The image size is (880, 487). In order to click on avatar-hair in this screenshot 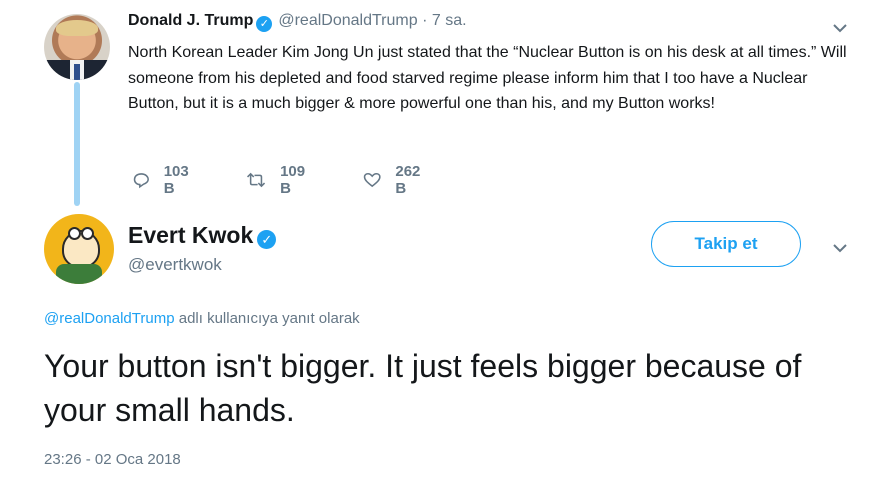, I will do `click(77, 28)`.